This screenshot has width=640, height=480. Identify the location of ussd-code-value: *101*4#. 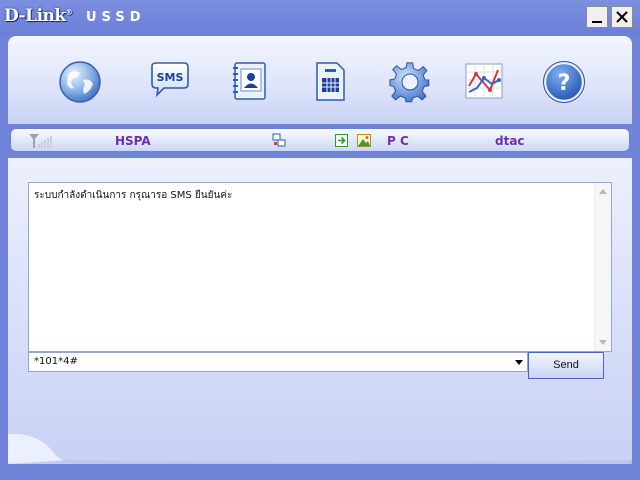
(56, 361).